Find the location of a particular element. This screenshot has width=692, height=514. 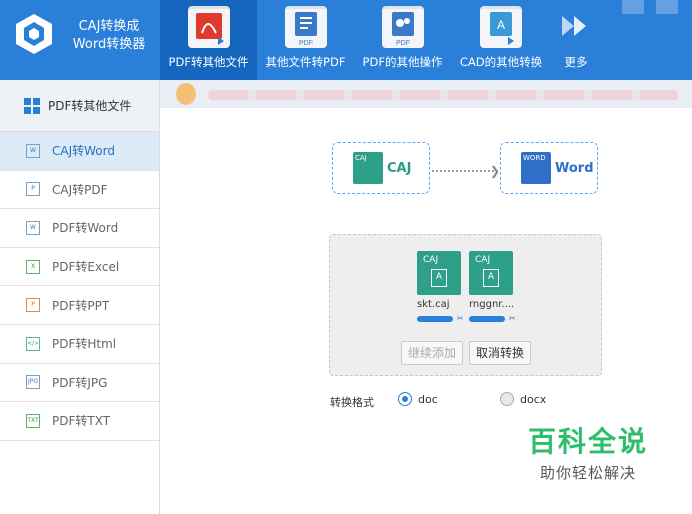

sidebar-item-label: PDF转Excel is located at coordinates (86, 267).